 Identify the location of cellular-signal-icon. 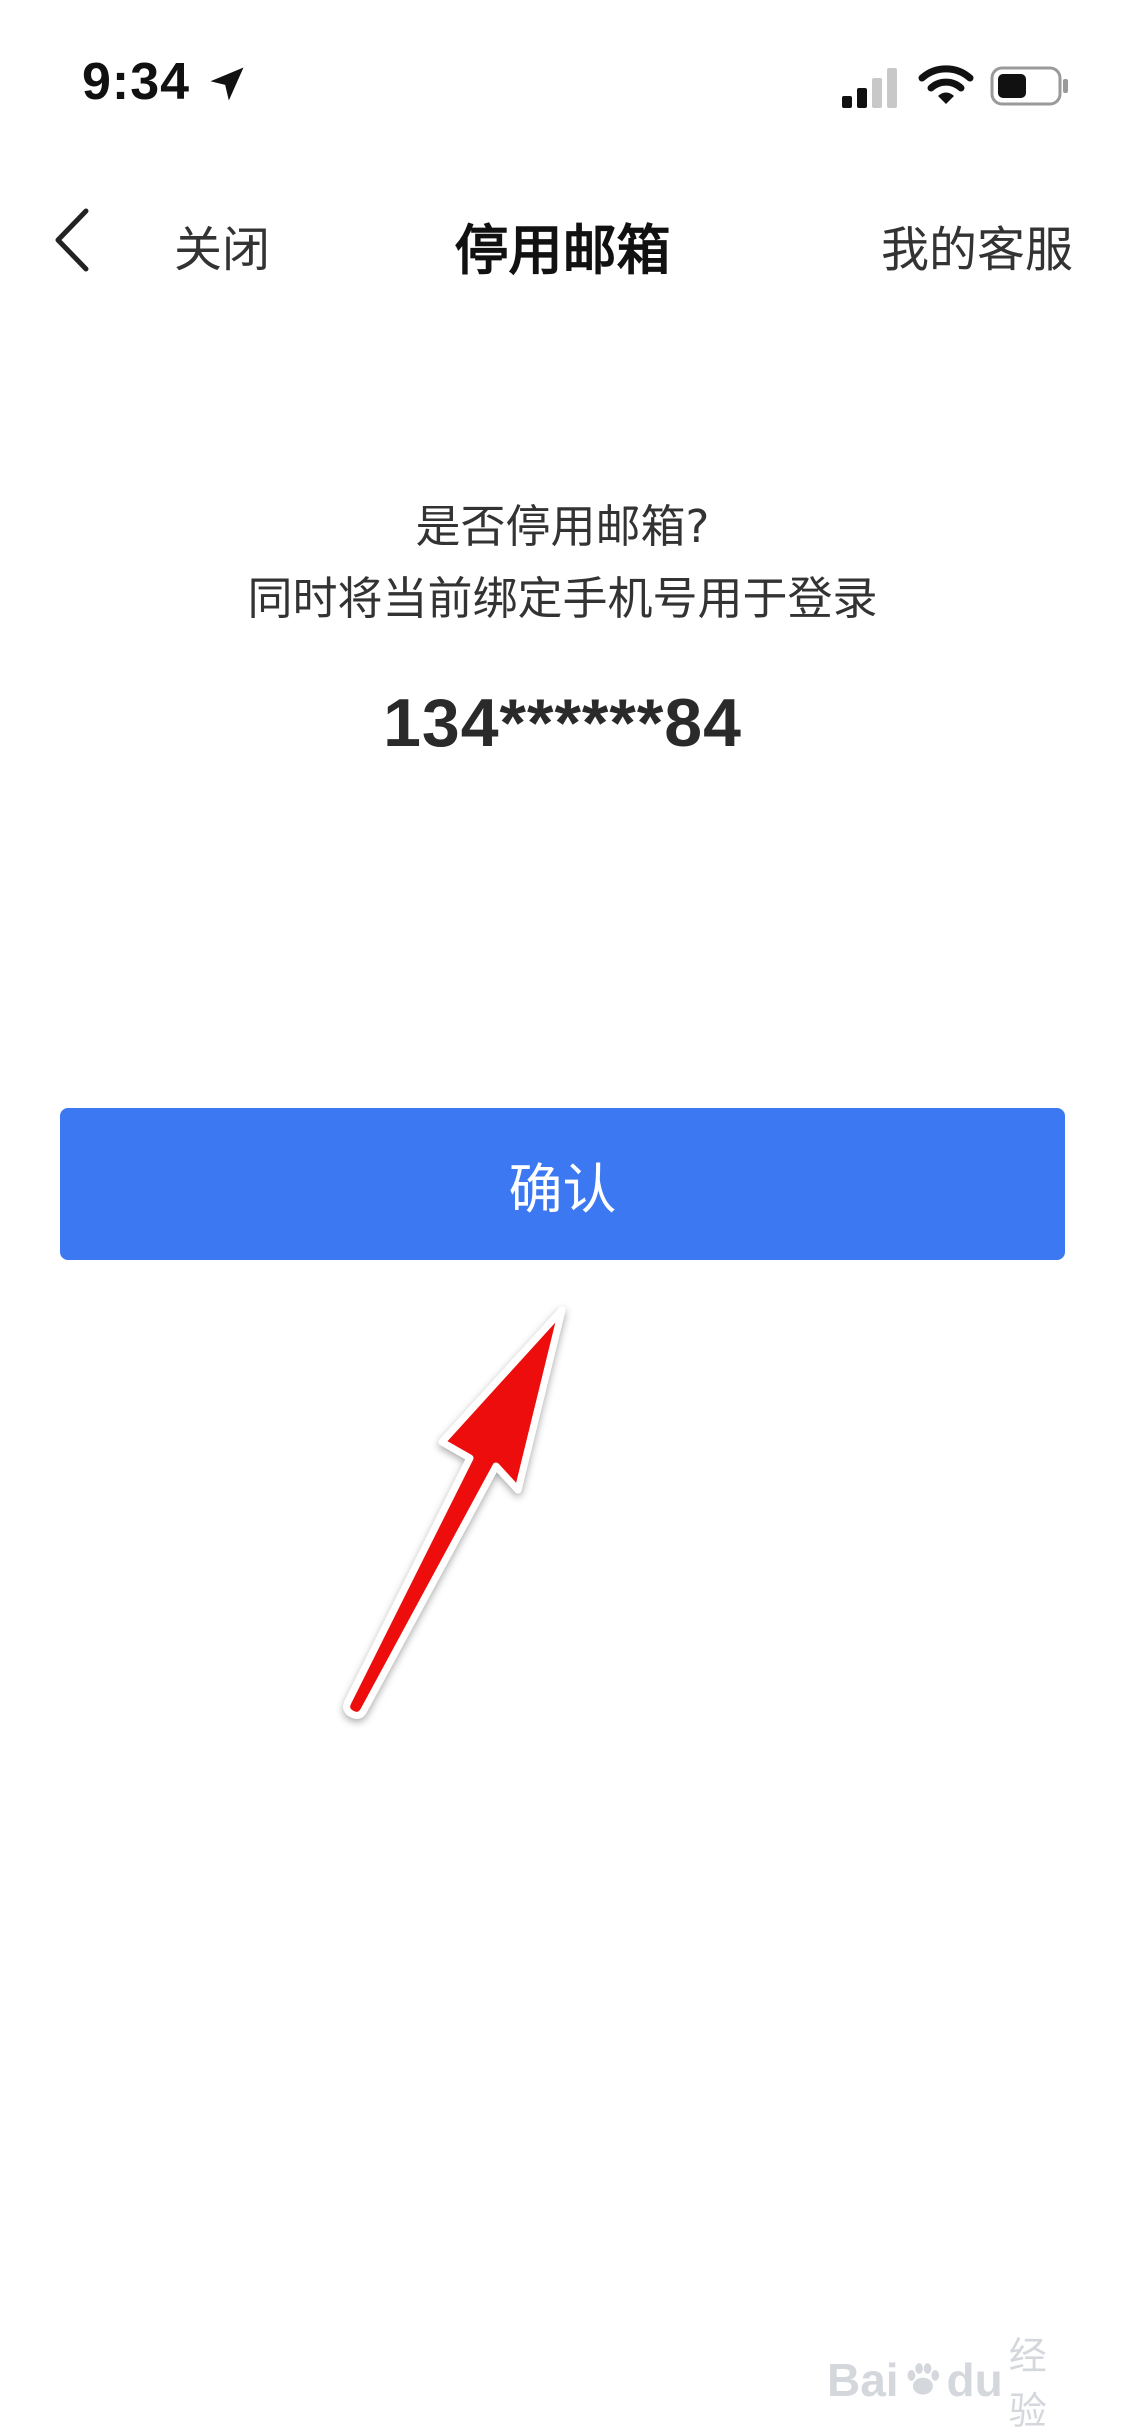
(869, 88).